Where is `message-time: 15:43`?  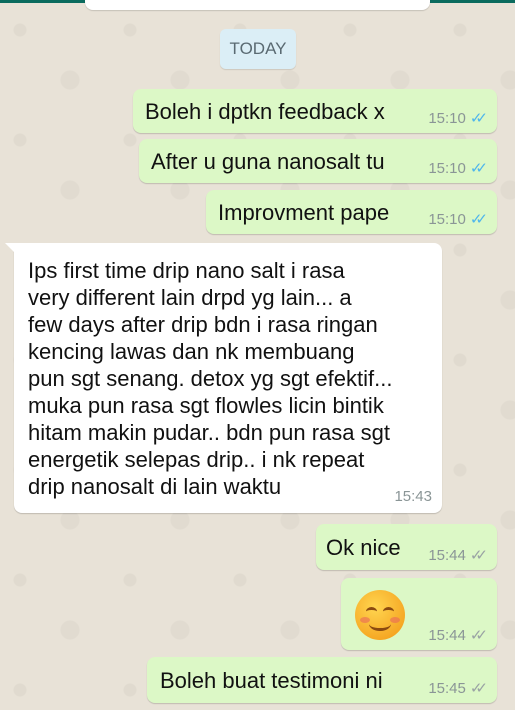 message-time: 15:43 is located at coordinates (413, 496).